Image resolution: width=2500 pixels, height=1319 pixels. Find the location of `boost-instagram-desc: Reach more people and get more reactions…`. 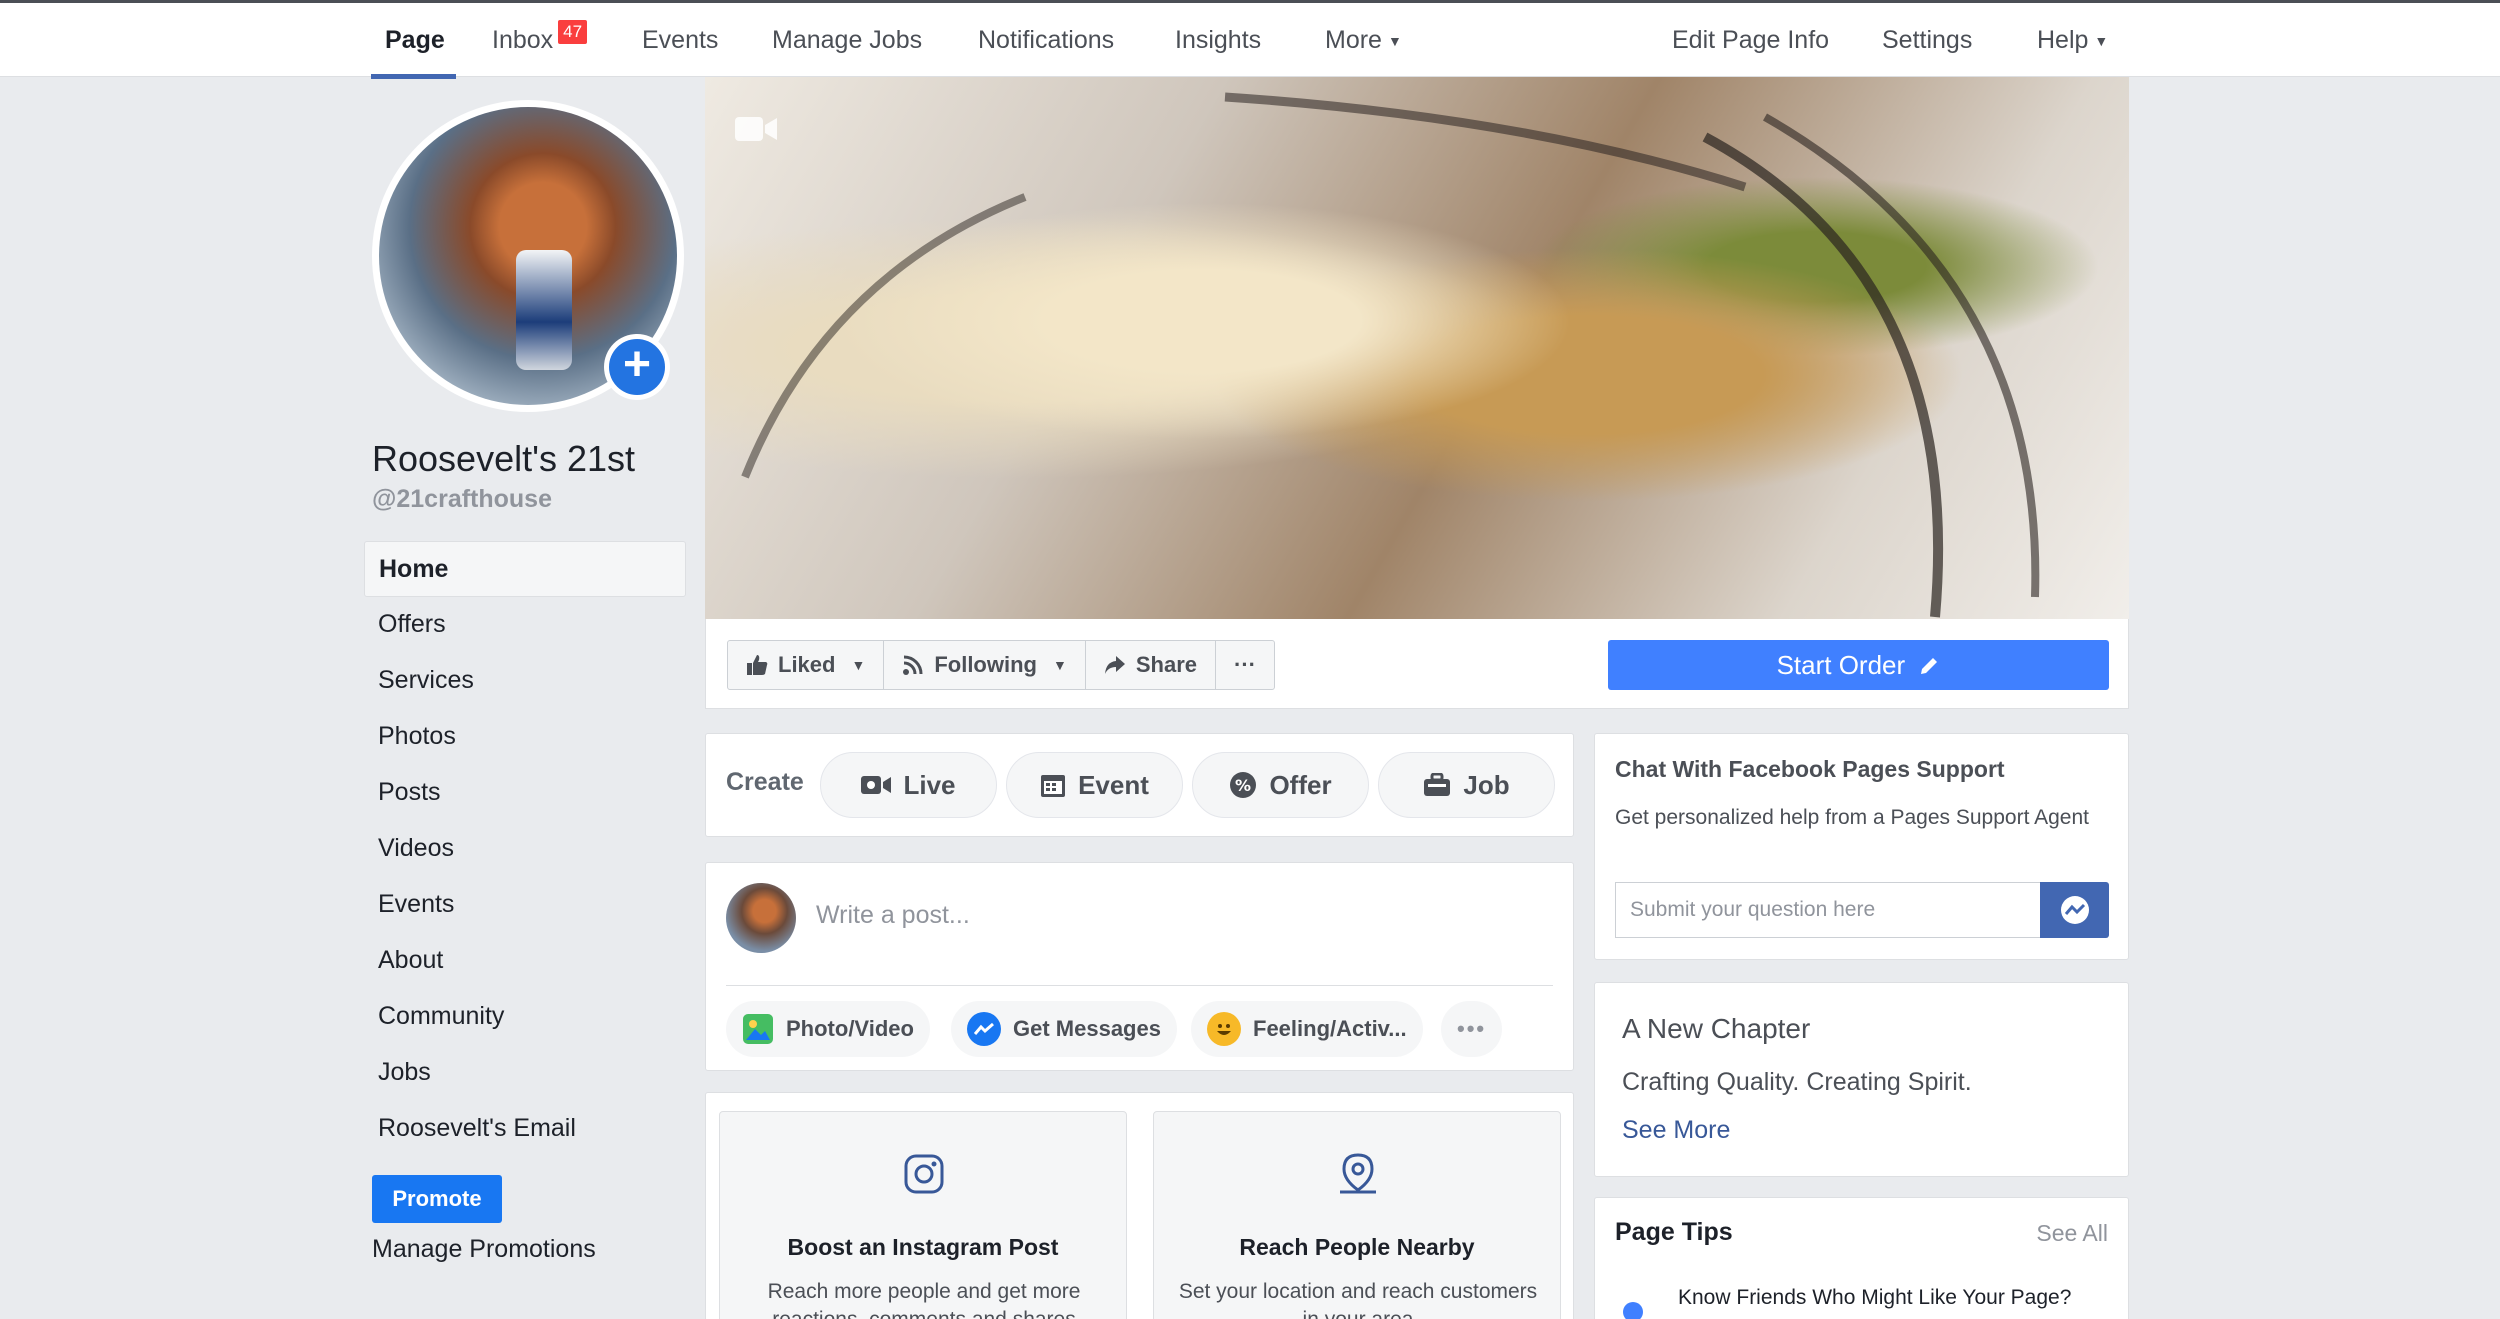

boost-instagram-desc: Reach more people and get more reactions… is located at coordinates (924, 1299).